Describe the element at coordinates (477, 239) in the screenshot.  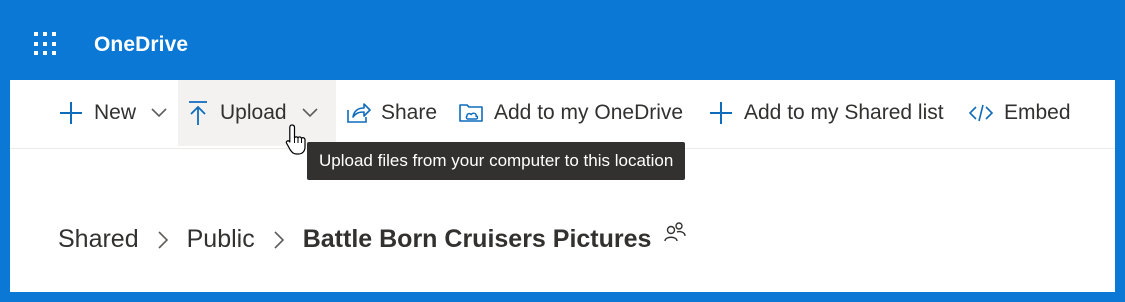
I see `breadcrumb-current: Battle Born Cruisers Pictures` at that location.